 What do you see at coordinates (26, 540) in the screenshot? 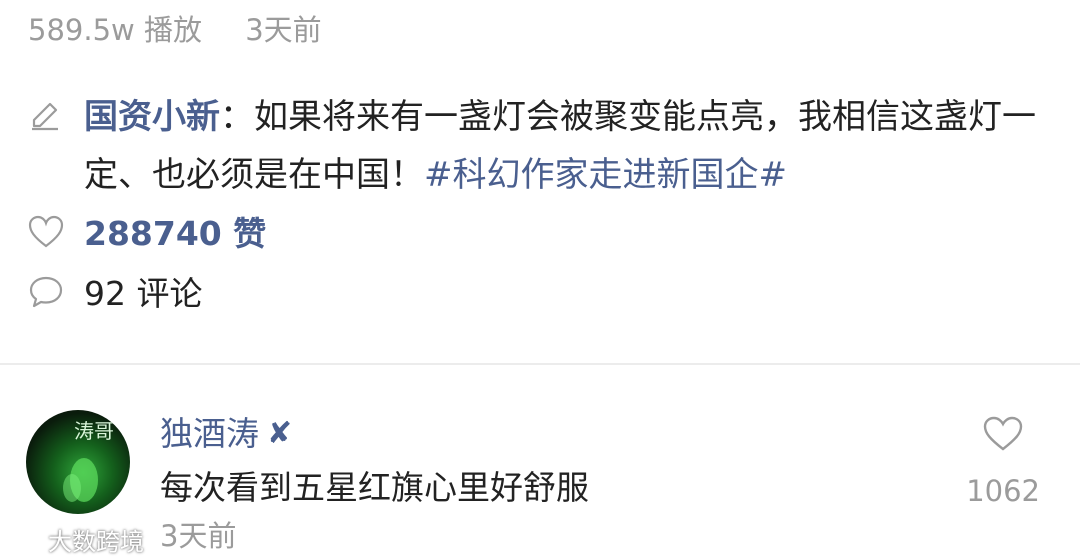
I see `watermark-logo-icon` at bounding box center [26, 540].